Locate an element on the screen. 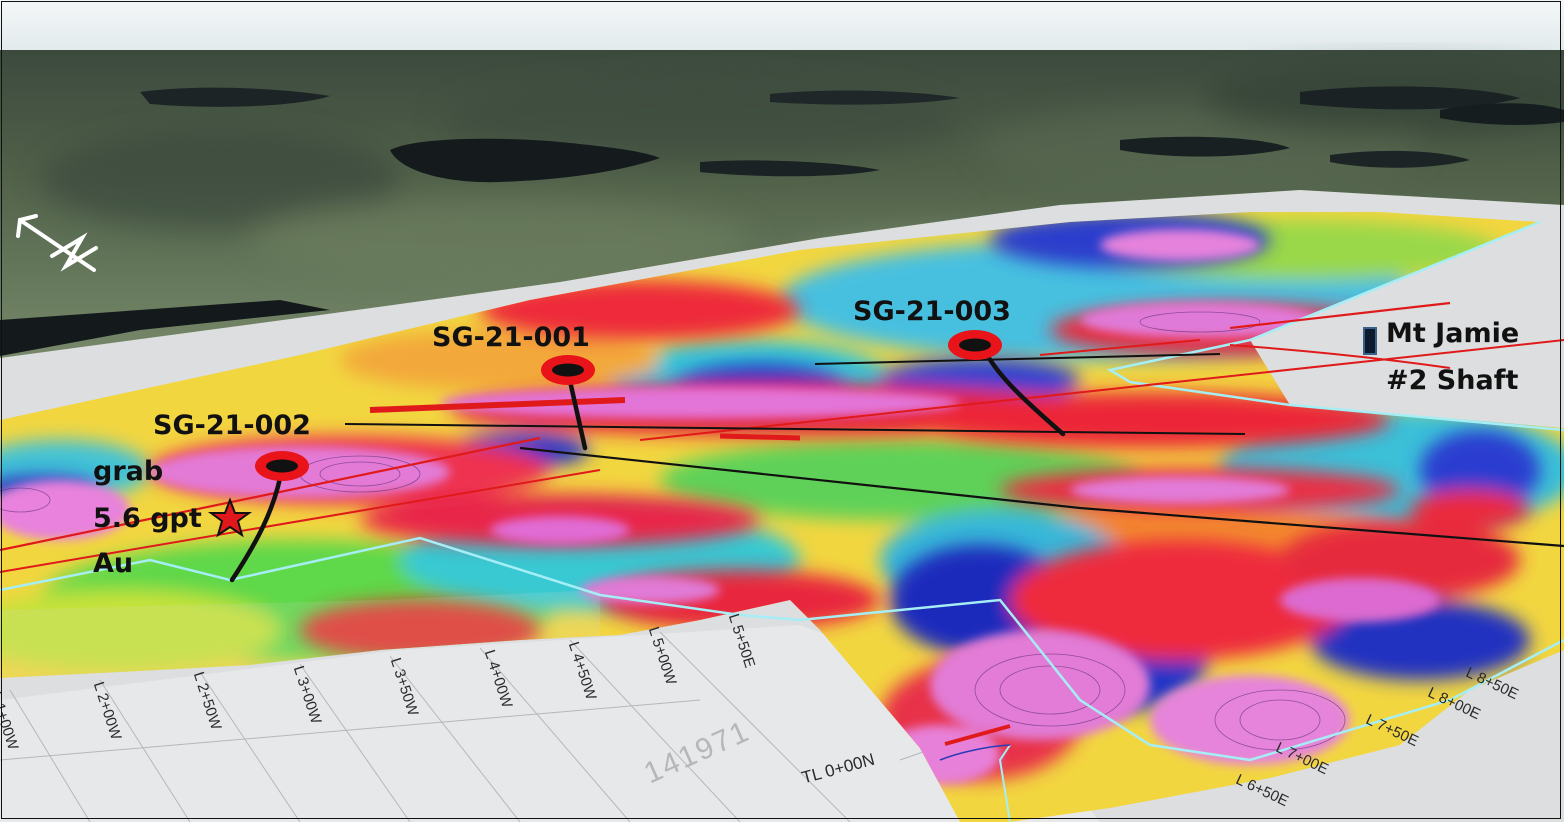  sample-label-line2: 5.6 gpt is located at coordinates (147, 518).